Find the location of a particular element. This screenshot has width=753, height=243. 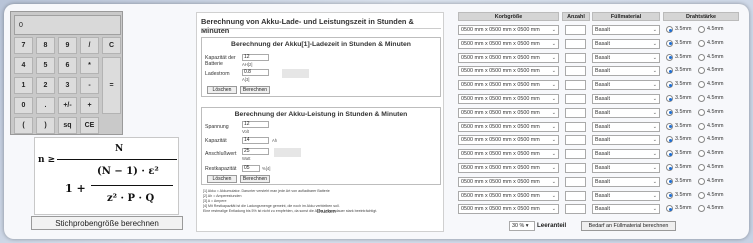

empty-percent-select: 30 % ▾ is located at coordinates (522, 226).